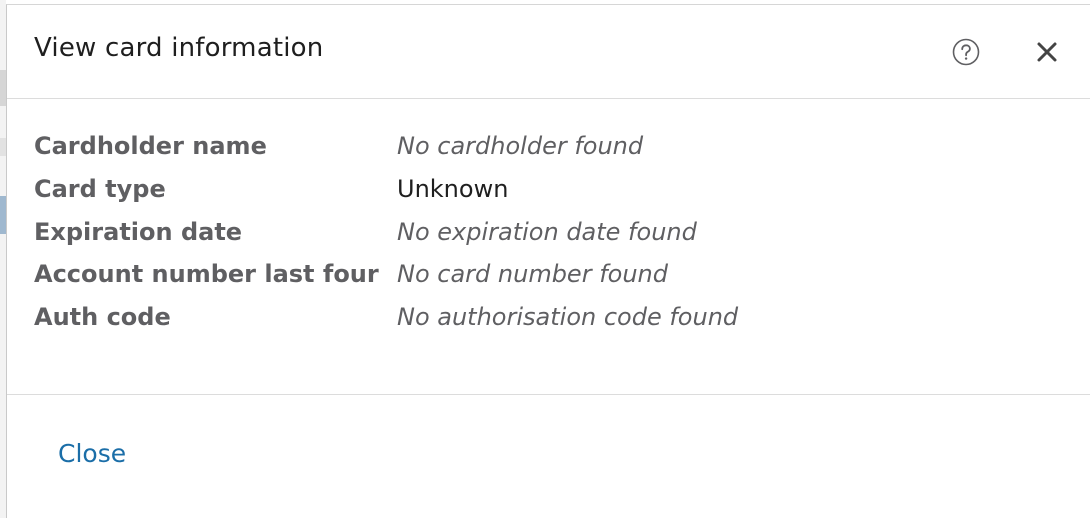 This screenshot has width=1090, height=518. I want to click on info-value: No expiration date found, so click(547, 232).